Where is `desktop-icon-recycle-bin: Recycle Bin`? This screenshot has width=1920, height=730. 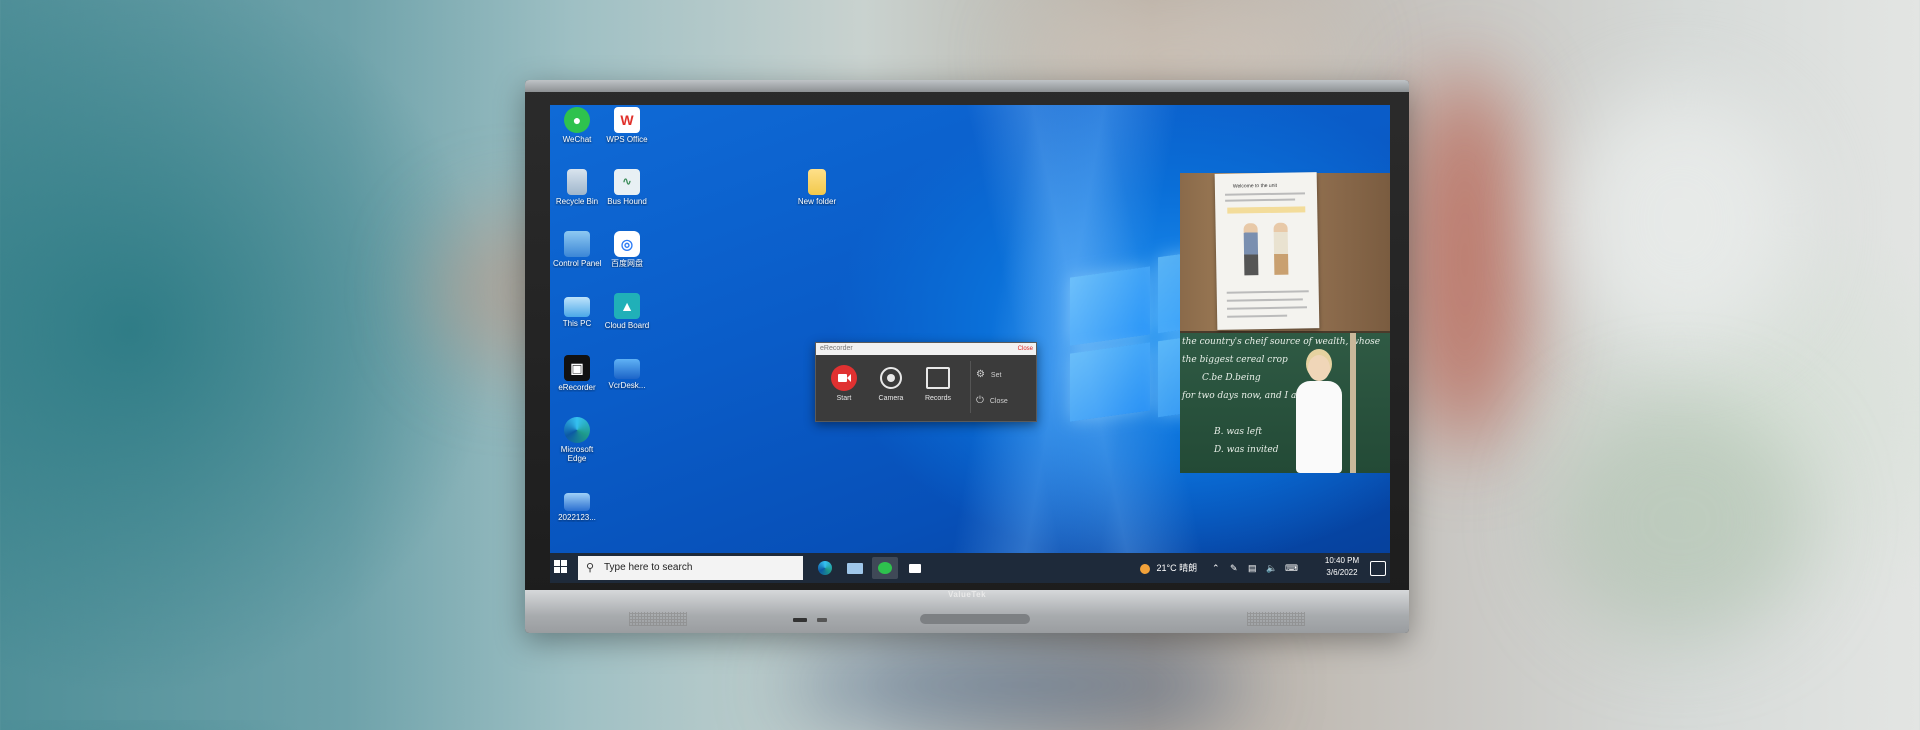
desktop-icon-recycle-bin: Recycle Bin is located at coordinates (577, 187).